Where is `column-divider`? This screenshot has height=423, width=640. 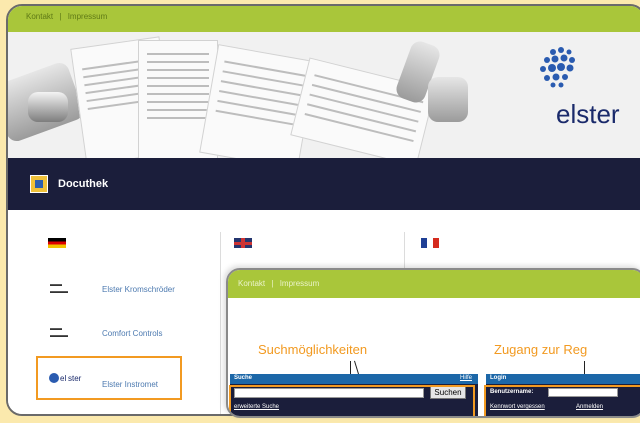
column-divider is located at coordinates (220, 323).